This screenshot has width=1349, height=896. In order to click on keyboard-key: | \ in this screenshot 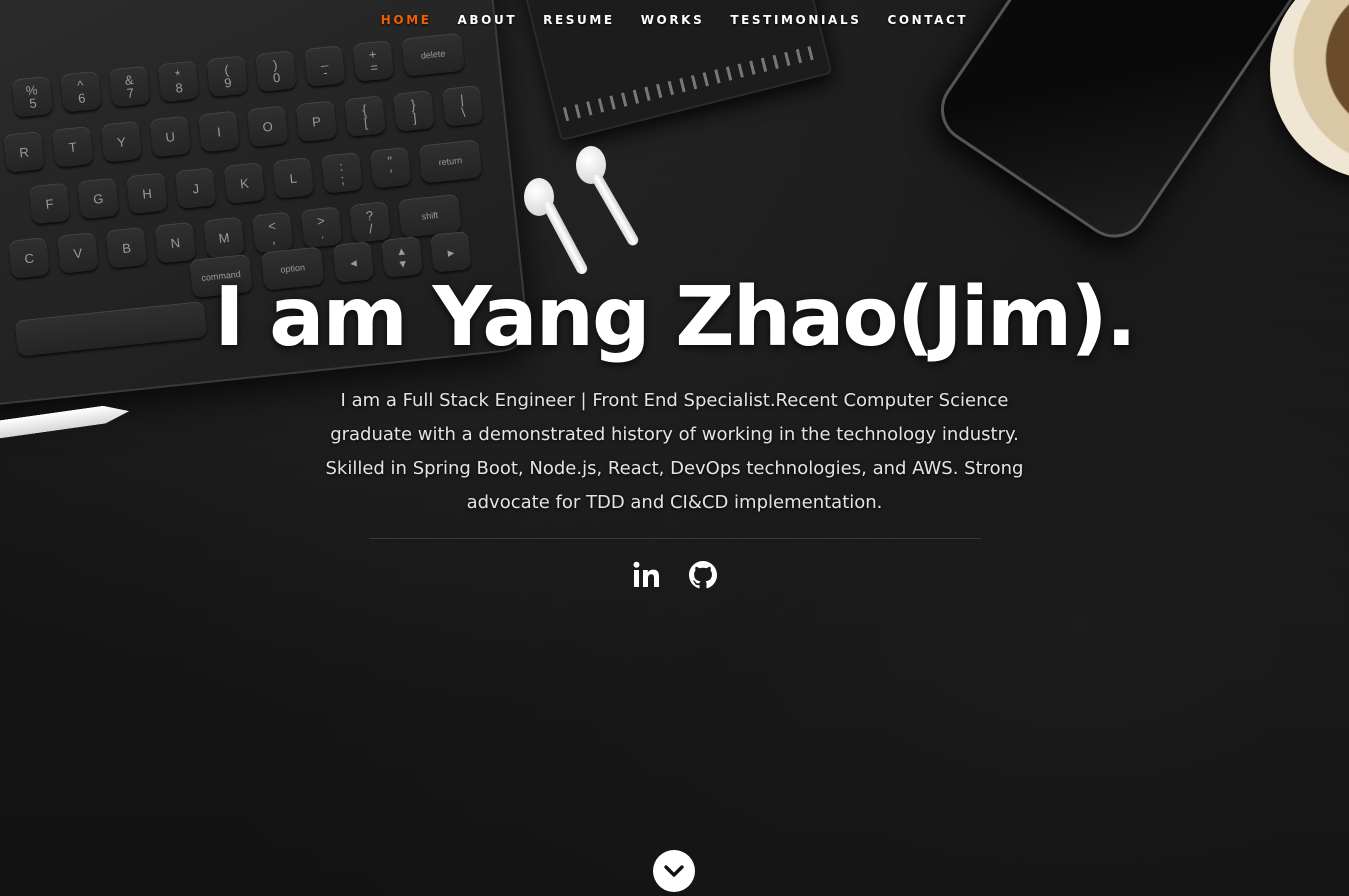, I will do `click(462, 105)`.